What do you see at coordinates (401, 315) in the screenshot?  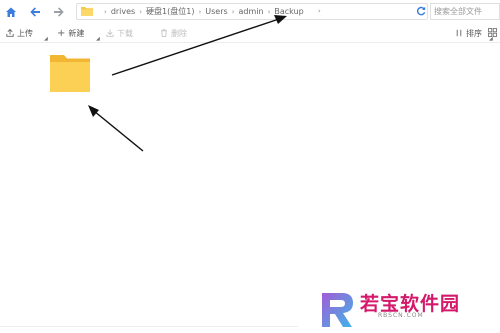 I see `watermark-url: RBSCN.COM` at bounding box center [401, 315].